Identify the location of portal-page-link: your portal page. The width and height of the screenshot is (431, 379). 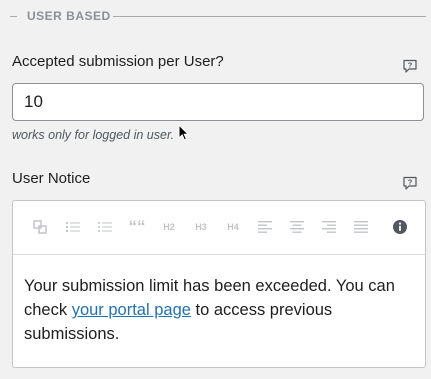
(131, 310).